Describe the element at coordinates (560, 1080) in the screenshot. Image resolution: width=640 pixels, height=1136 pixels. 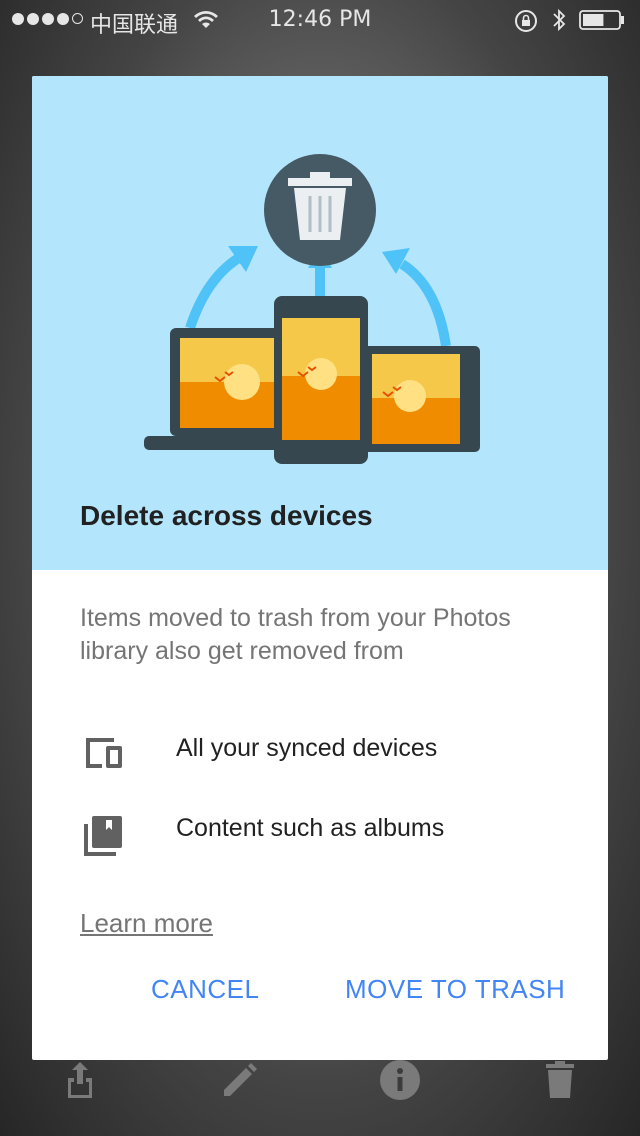
I see `delete-icon` at that location.